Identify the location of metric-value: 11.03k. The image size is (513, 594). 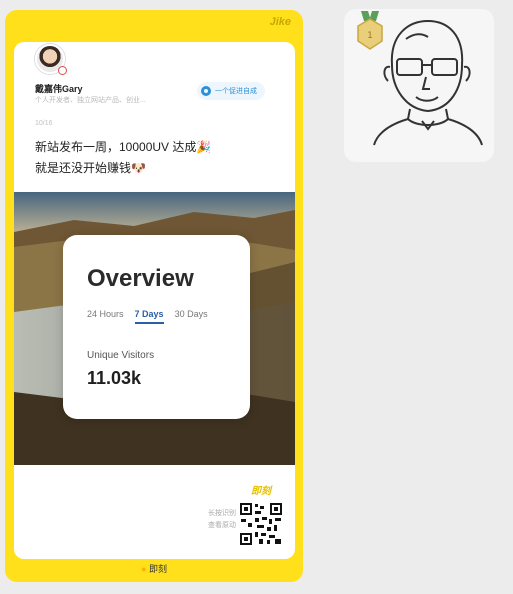
(114, 378).